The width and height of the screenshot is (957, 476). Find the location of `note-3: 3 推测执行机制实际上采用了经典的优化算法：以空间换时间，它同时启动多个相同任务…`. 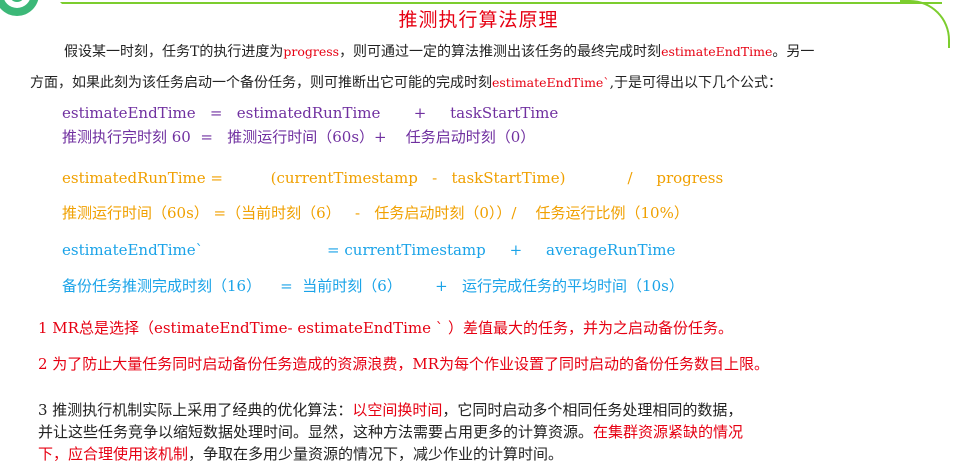

note-3: 3 推测执行机制实际上采用了经典的优化算法：以空间换时间，它同时启动多个相同任务… is located at coordinates (390, 432).